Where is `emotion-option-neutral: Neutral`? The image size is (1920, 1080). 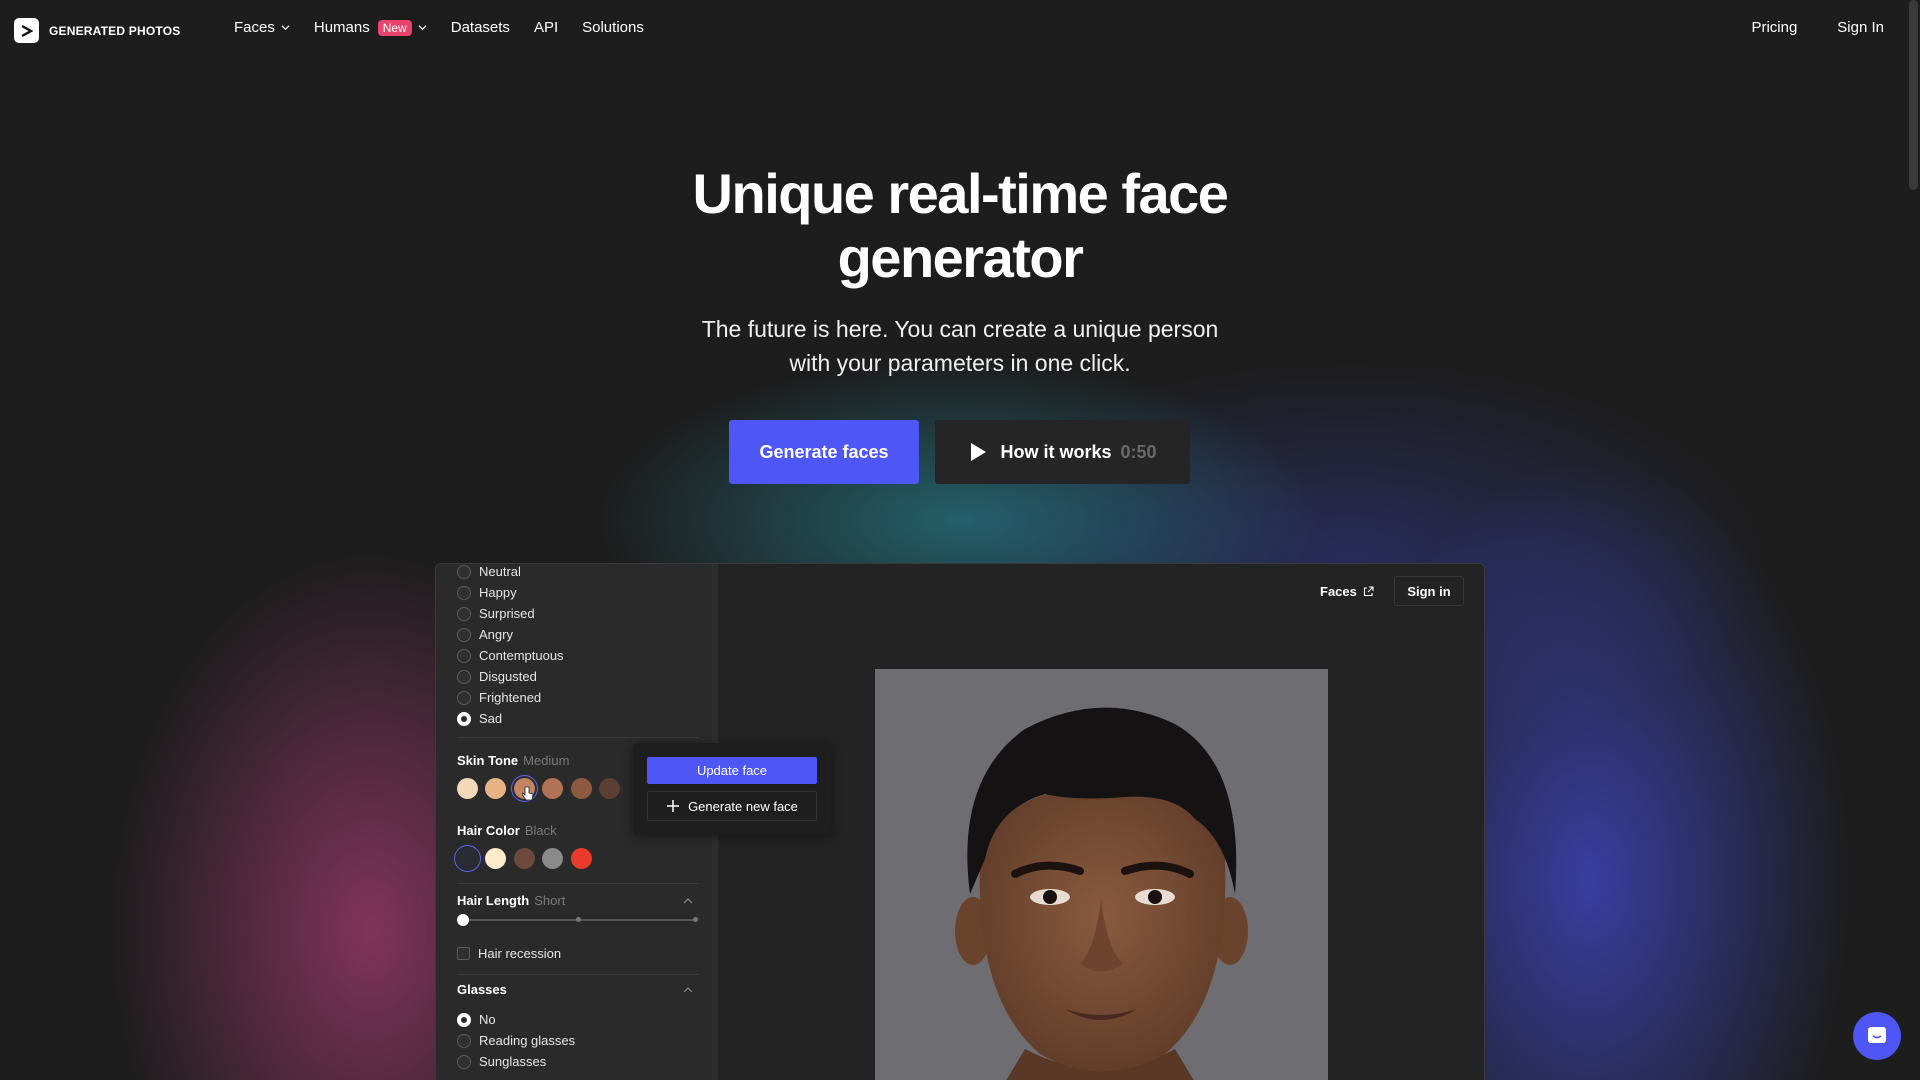
emotion-option-neutral: Neutral is located at coordinates (489, 571).